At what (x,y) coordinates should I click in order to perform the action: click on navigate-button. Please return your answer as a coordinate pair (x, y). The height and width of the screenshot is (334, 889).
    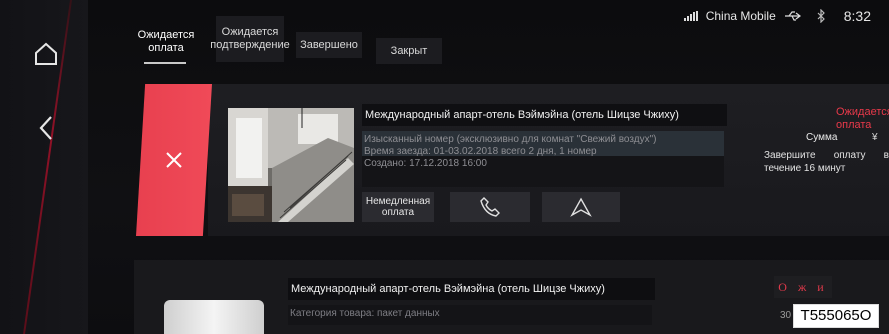
    Looking at the image, I should click on (581, 207).